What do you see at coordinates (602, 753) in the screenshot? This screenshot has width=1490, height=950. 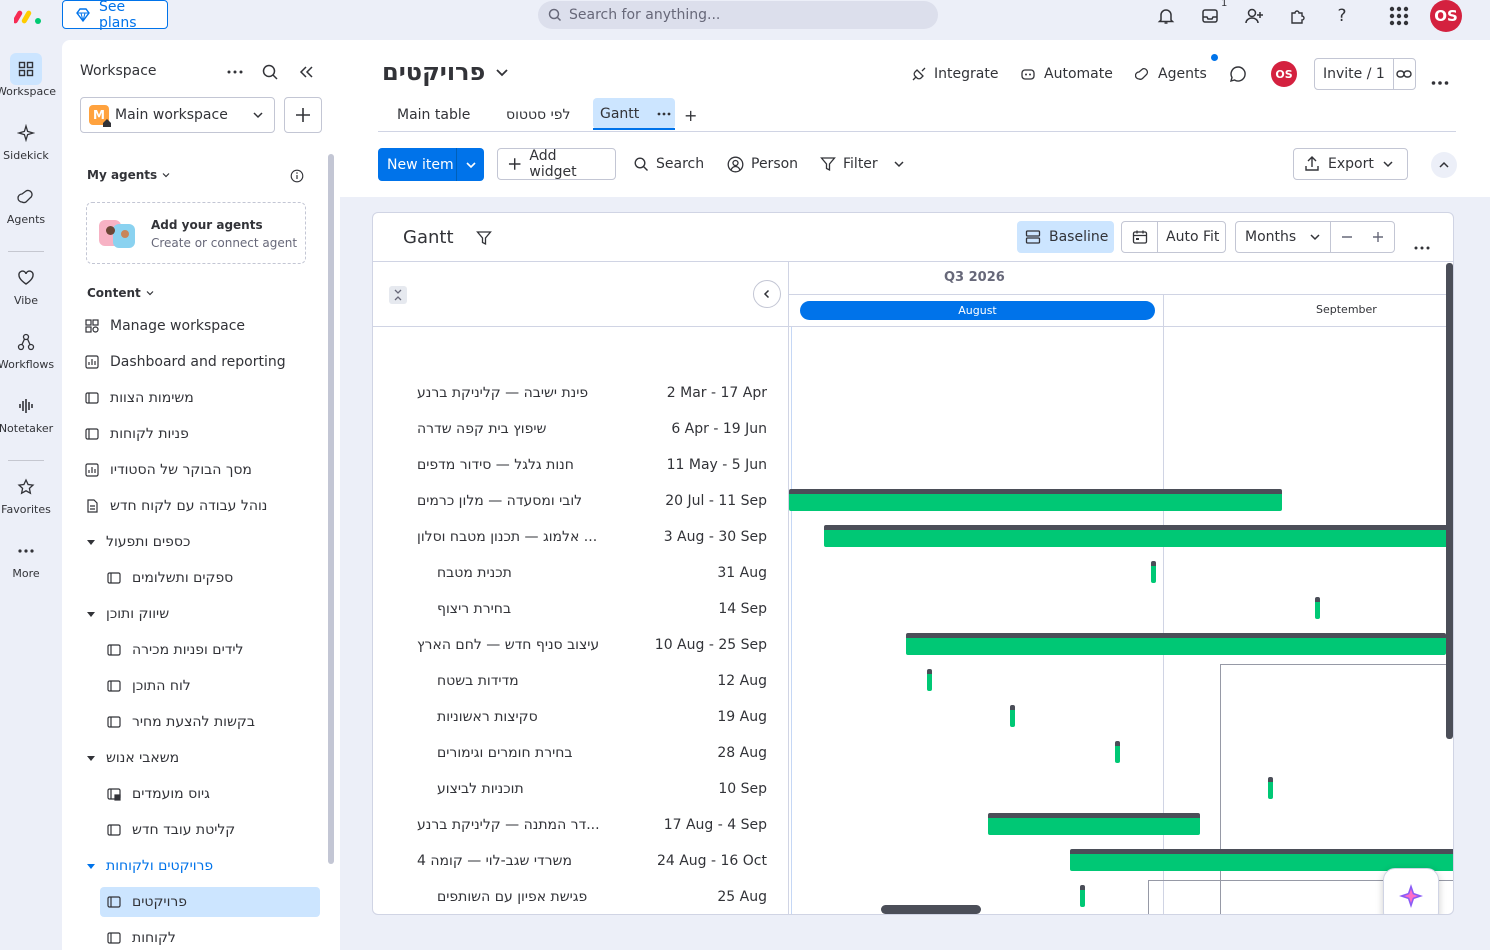 I see `gantt-row: בחירת חומרים וגימורים 28 Aug` at bounding box center [602, 753].